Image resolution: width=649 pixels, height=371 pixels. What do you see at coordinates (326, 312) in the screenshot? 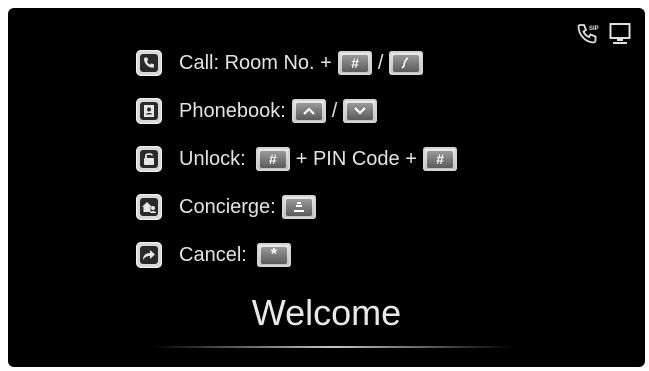
I see `welcome-text: Welcome` at bounding box center [326, 312].